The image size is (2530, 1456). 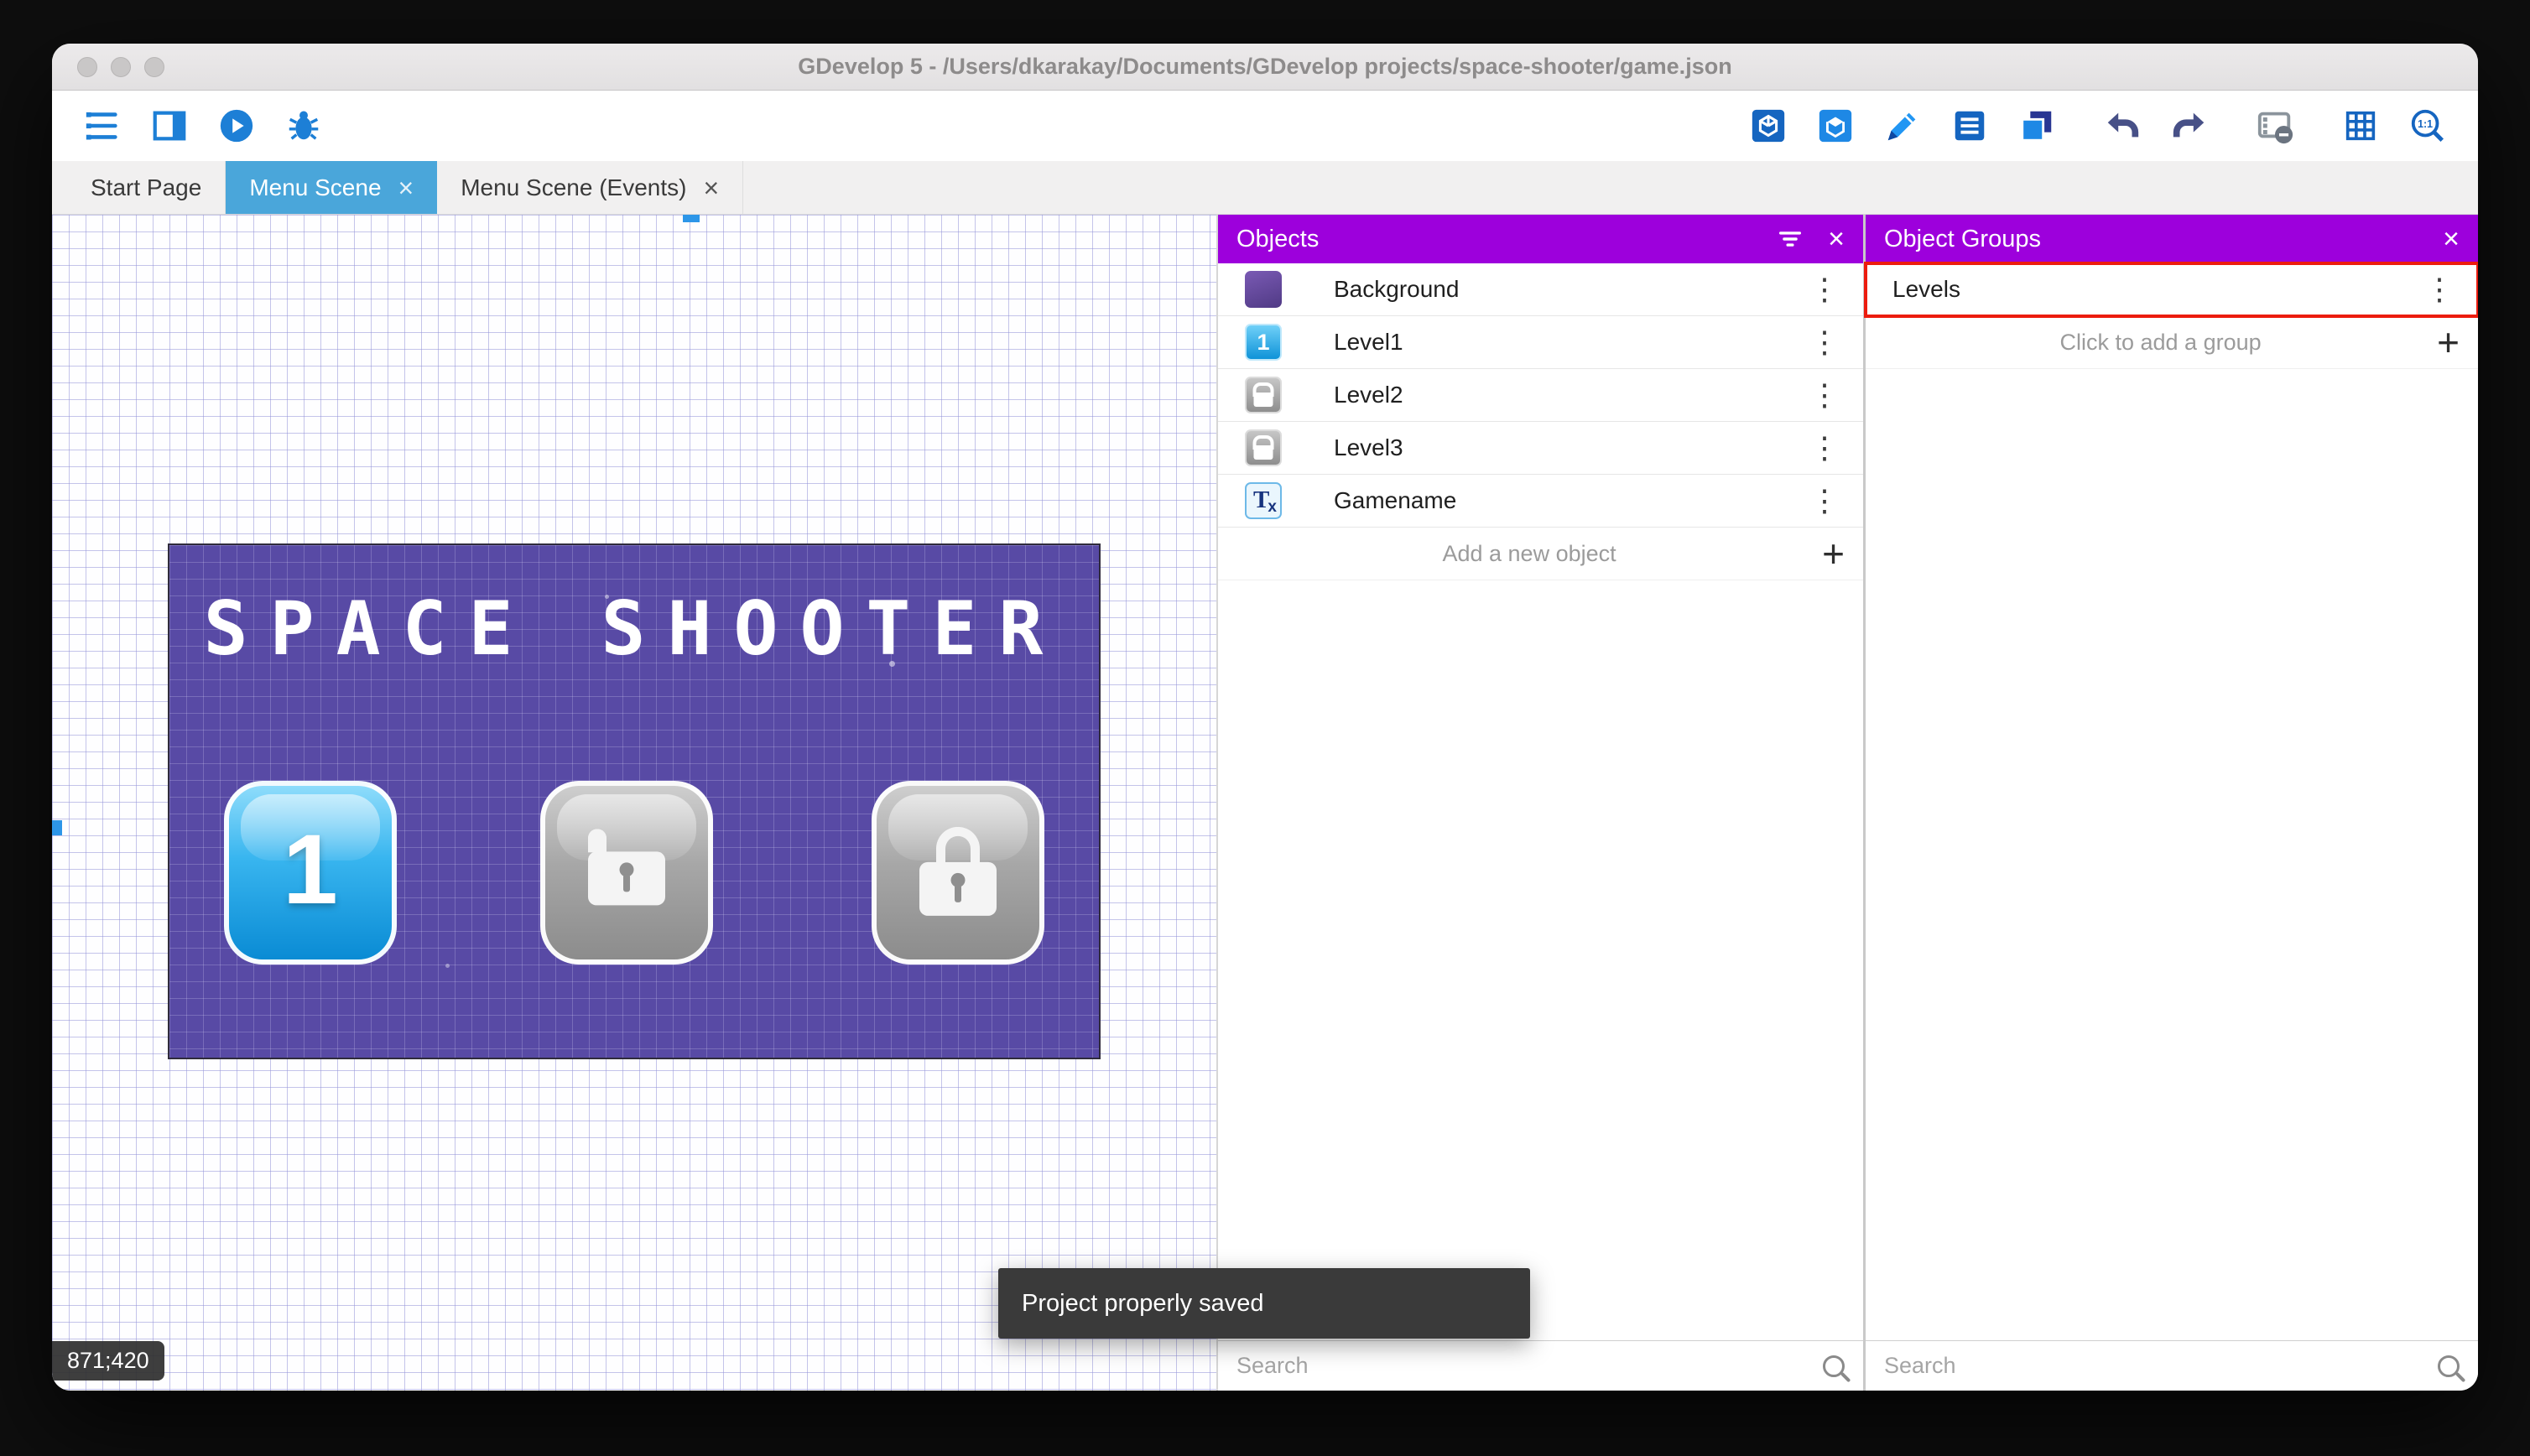 I want to click on extensions-icon, so click(x=1835, y=126).